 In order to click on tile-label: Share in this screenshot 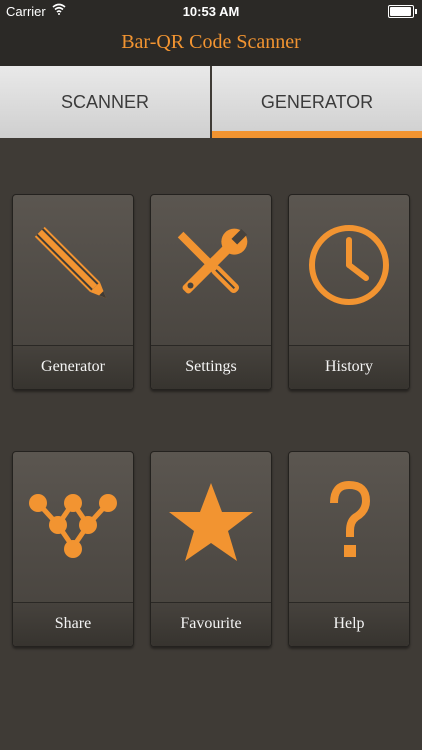, I will do `click(73, 623)`.